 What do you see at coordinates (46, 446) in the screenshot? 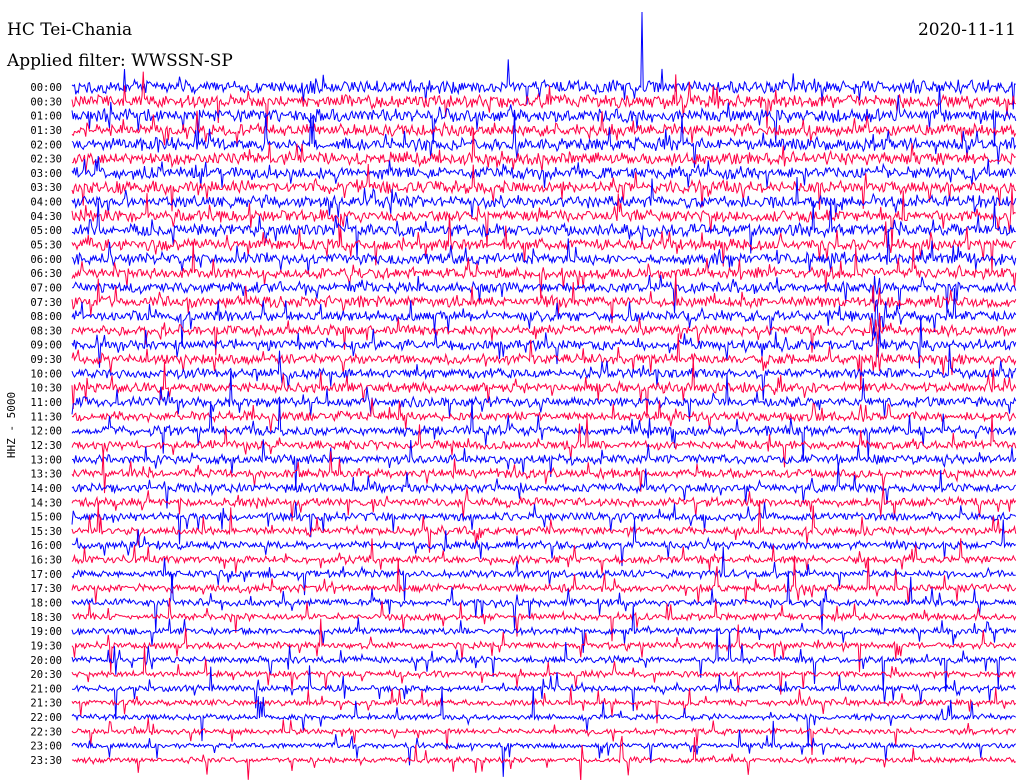
I see `time-tick-label: 12:30` at bounding box center [46, 446].